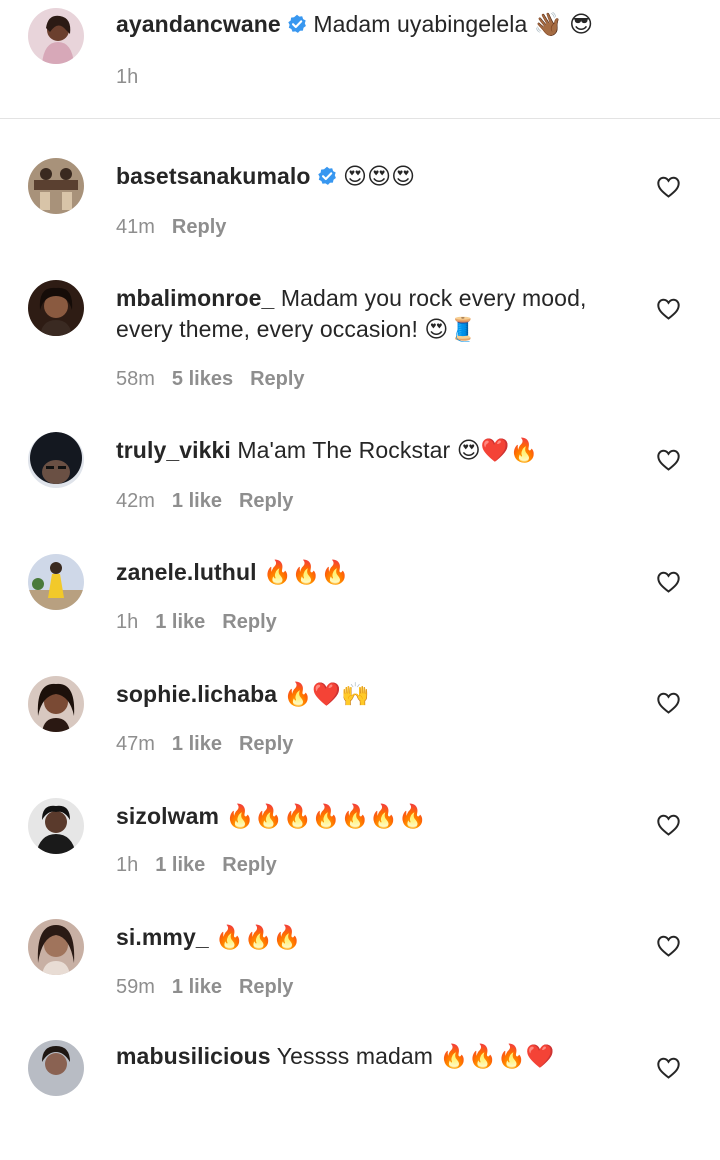 Image resolution: width=720 pixels, height=1160 pixels. I want to click on comment-time: 59m, so click(135, 987).